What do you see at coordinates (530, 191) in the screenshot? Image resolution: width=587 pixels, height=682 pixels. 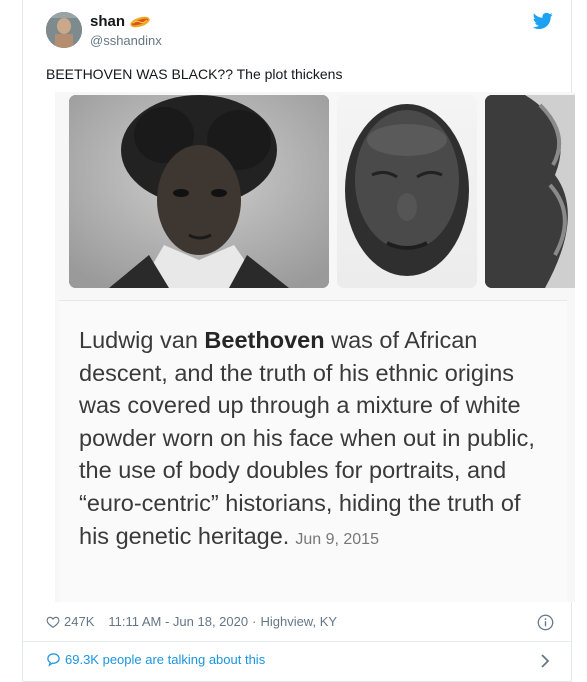 I see `partial-portrait-photo` at bounding box center [530, 191].